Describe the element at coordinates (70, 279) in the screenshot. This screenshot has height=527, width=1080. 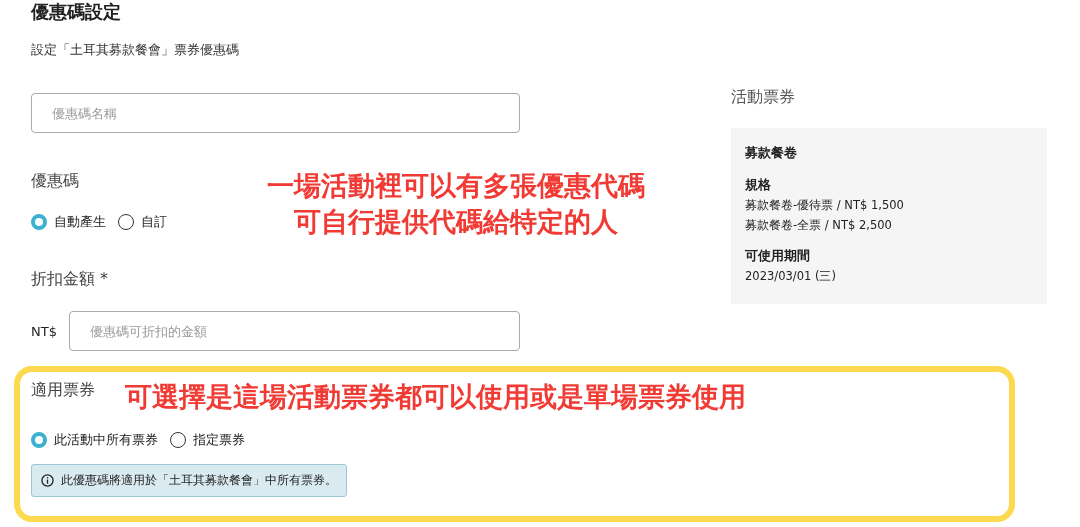
I see `section-label: 折扣金額 *` at that location.